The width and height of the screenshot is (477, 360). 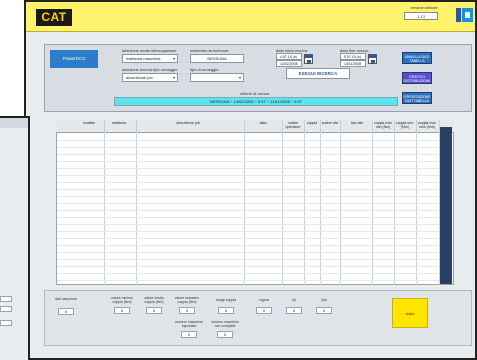 I want to click on cat-logo: CAT, so click(x=54, y=17).